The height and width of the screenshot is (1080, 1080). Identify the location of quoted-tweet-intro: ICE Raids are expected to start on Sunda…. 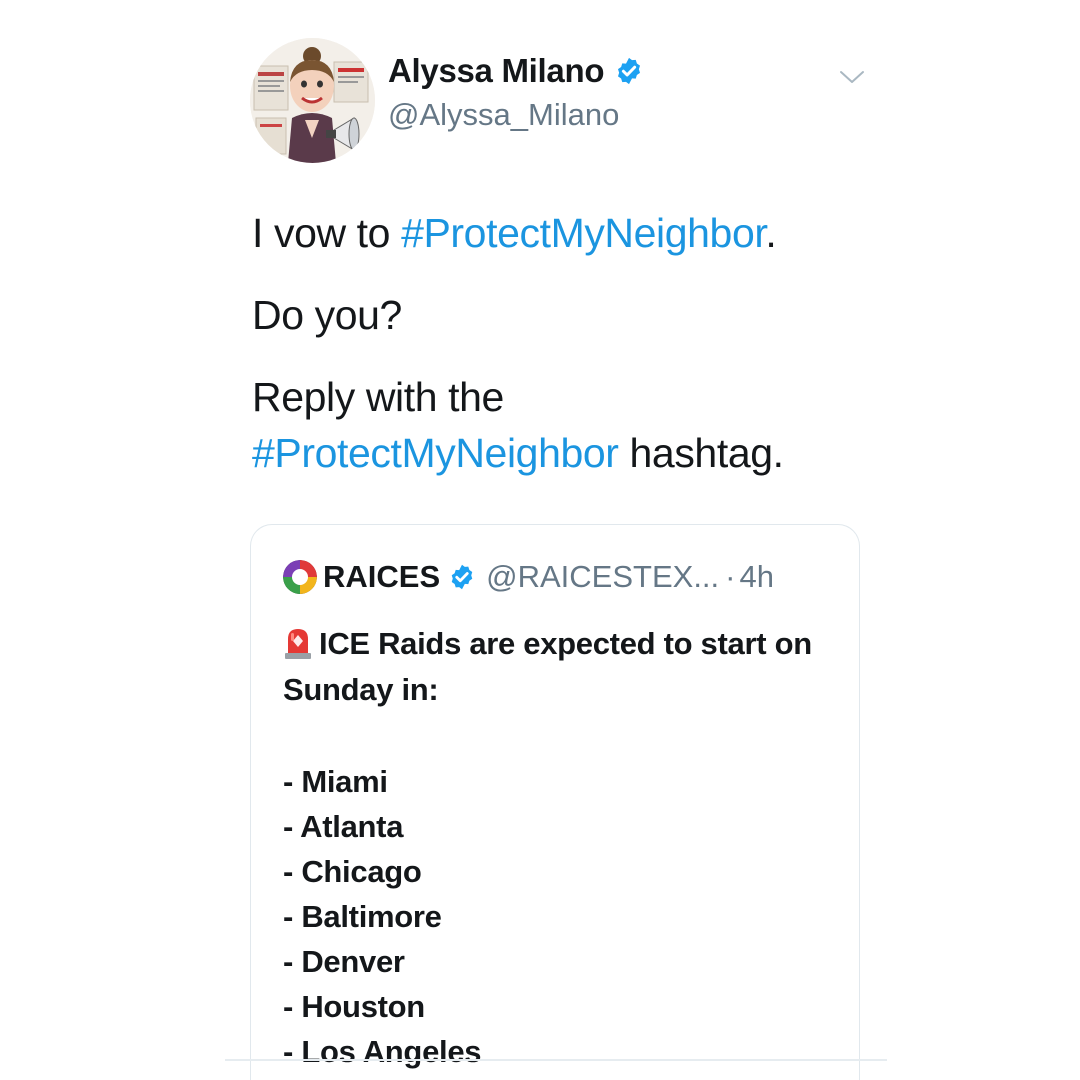
(563, 667).